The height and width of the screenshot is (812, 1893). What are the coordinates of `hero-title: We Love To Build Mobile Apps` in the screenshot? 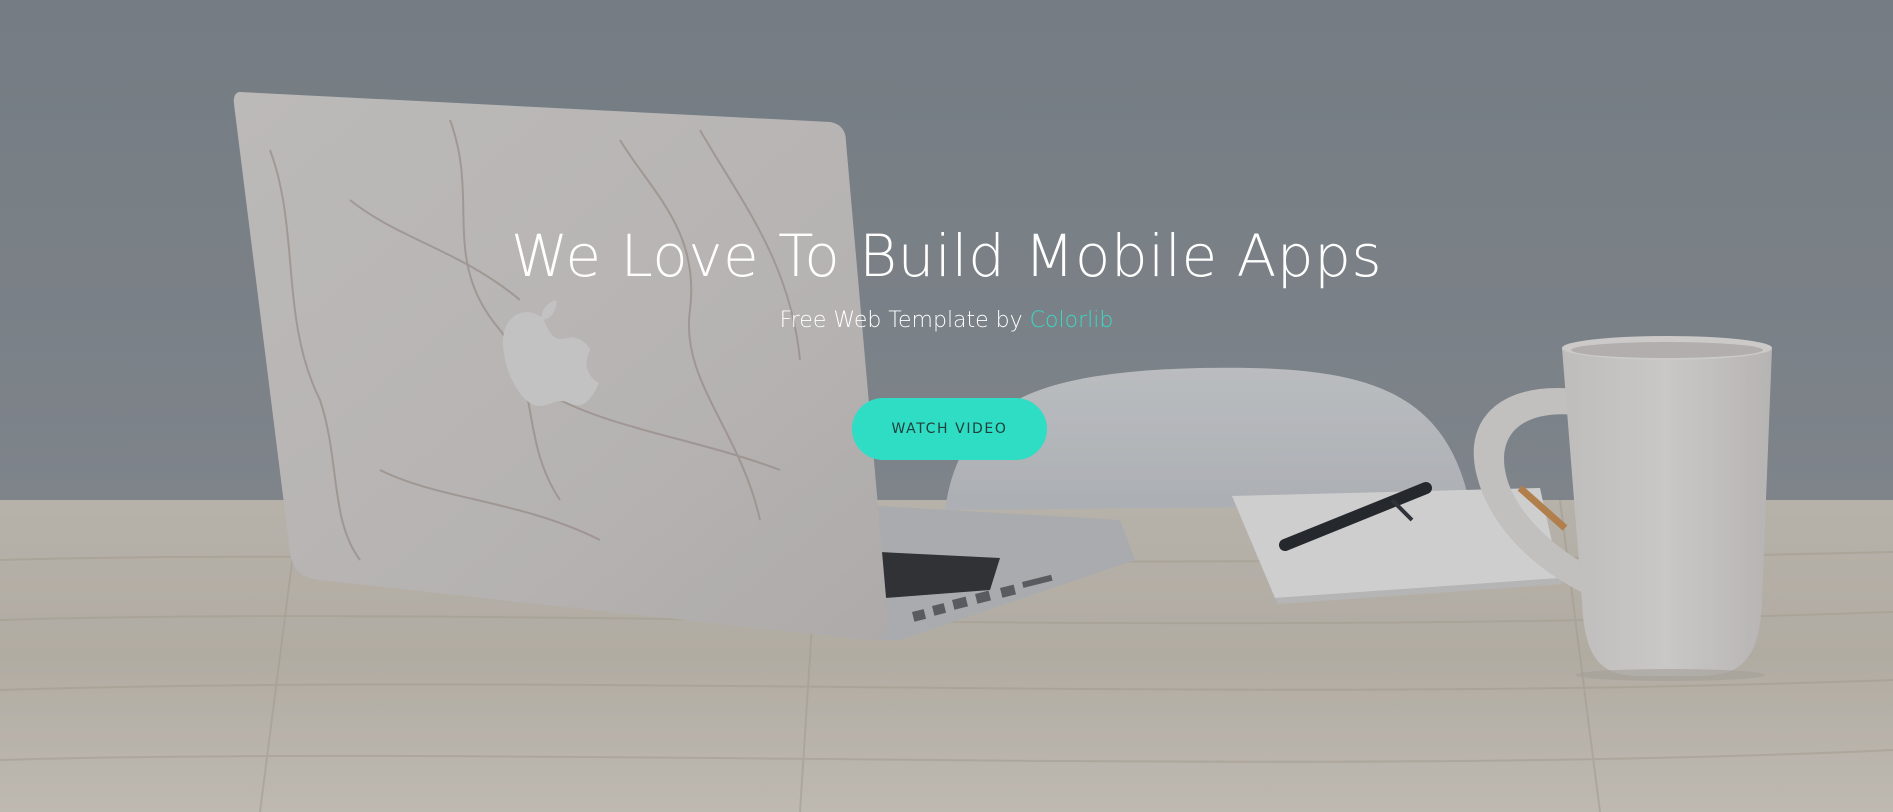 It's located at (946, 256).